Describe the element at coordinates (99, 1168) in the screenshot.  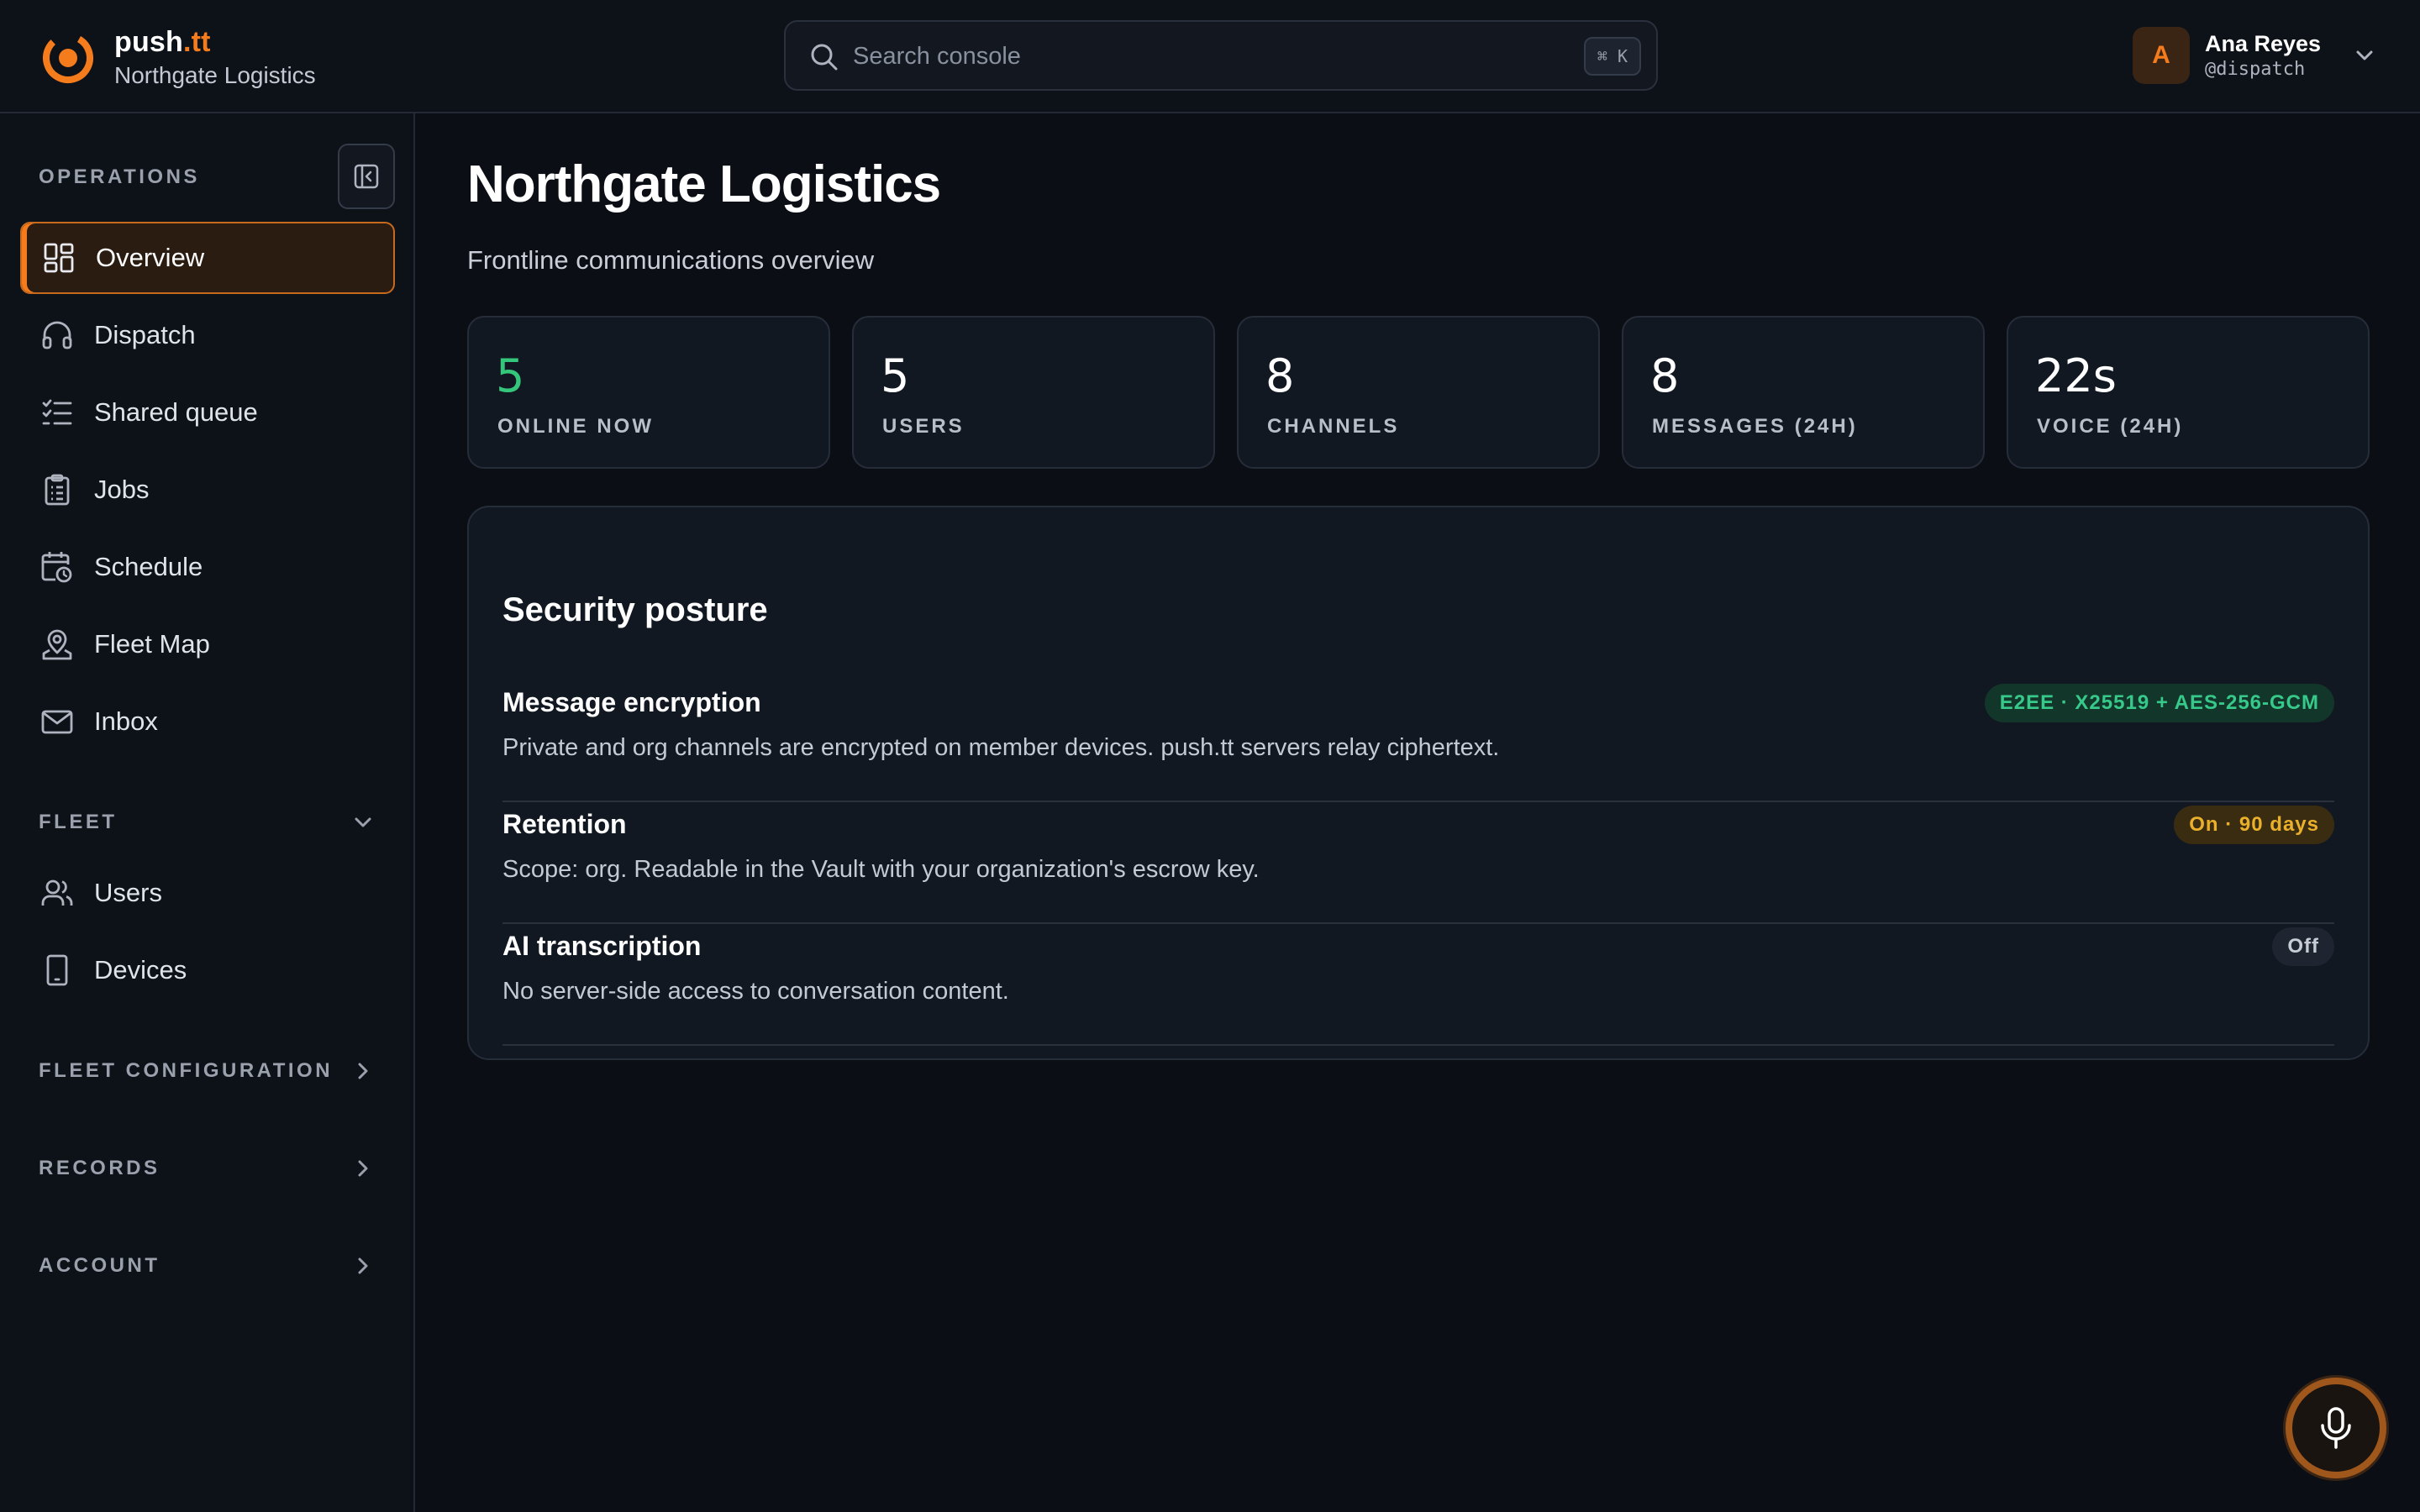
I see `section-label-records: RECORDS` at that location.